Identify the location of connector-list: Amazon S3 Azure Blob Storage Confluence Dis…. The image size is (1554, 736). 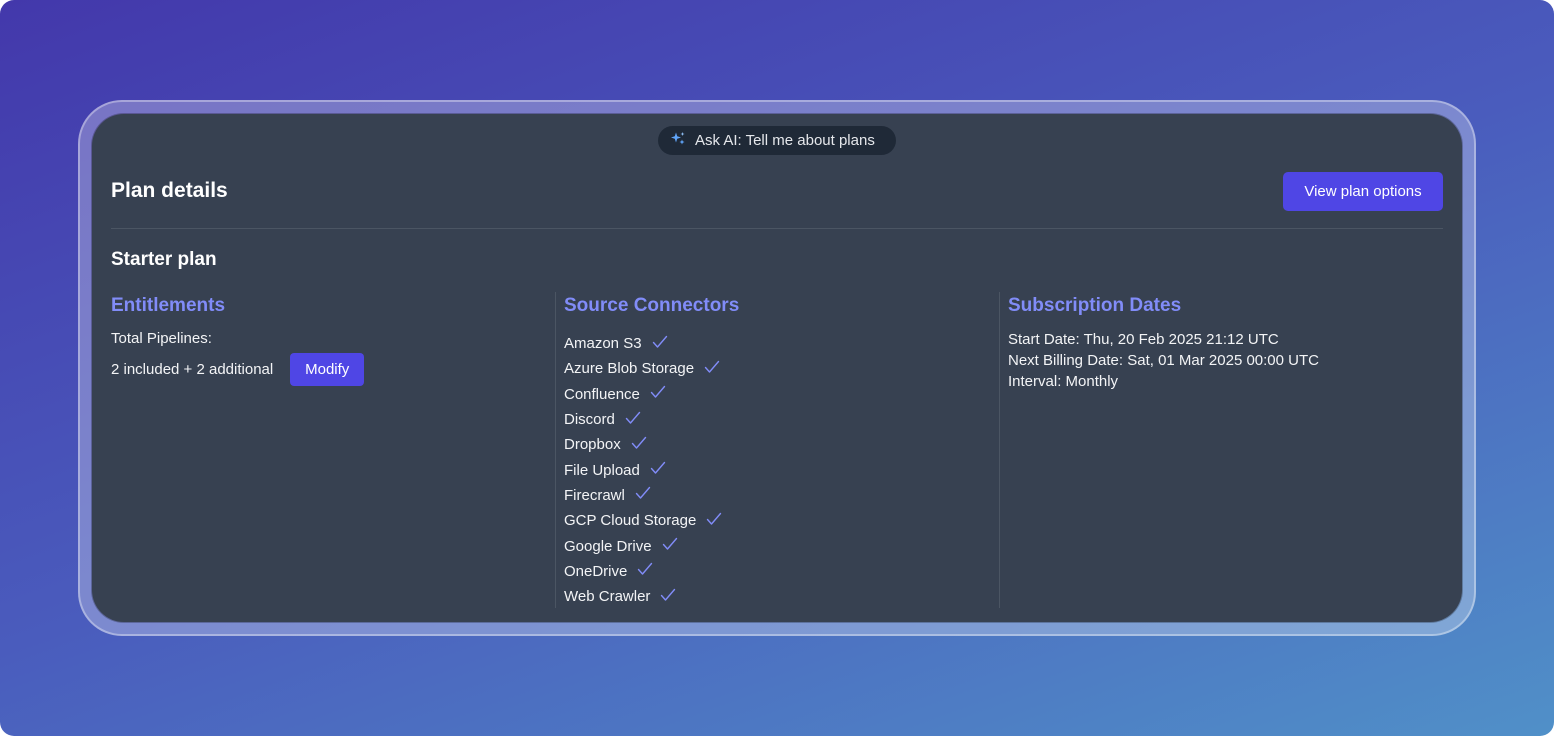
(781, 470).